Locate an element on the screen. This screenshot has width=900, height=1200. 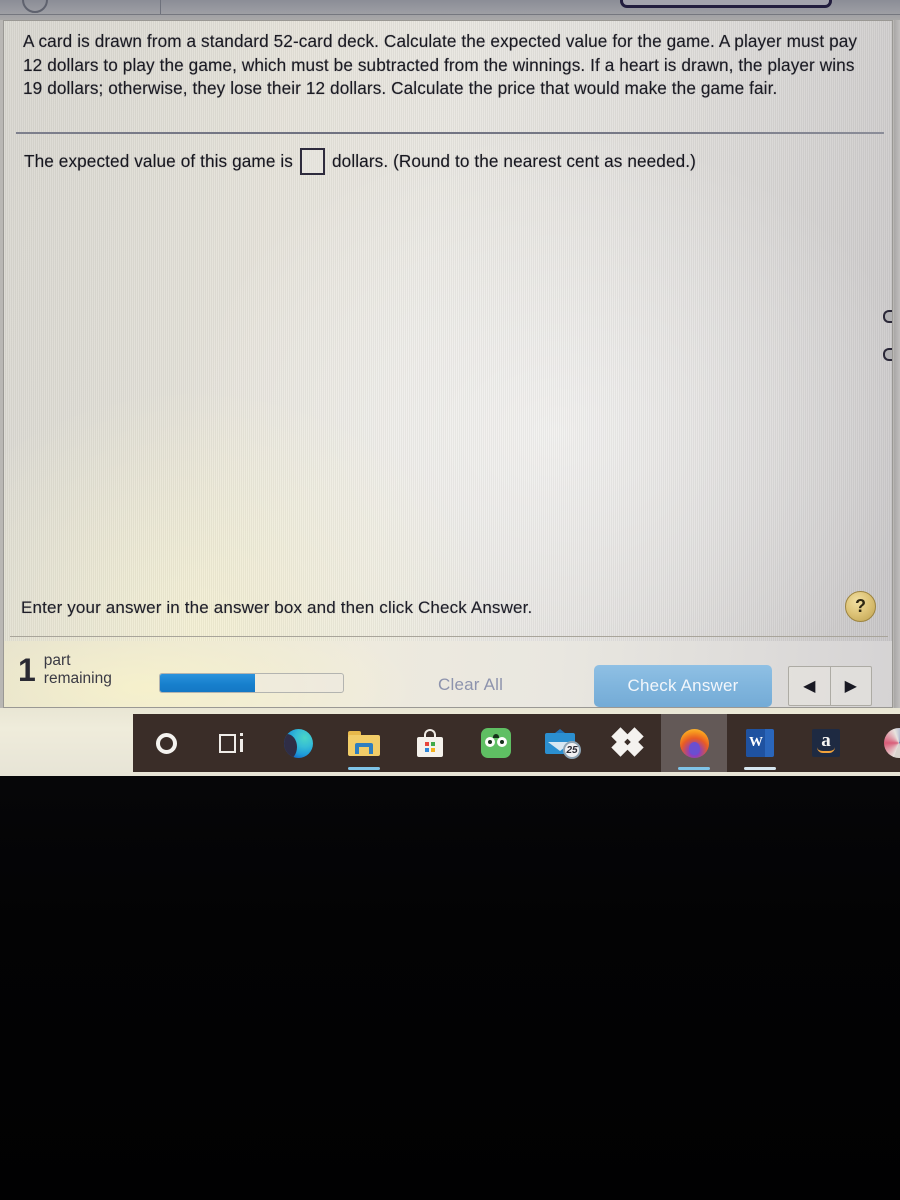
previous-arrow-icon: ◀ is located at coordinates (810, 686).